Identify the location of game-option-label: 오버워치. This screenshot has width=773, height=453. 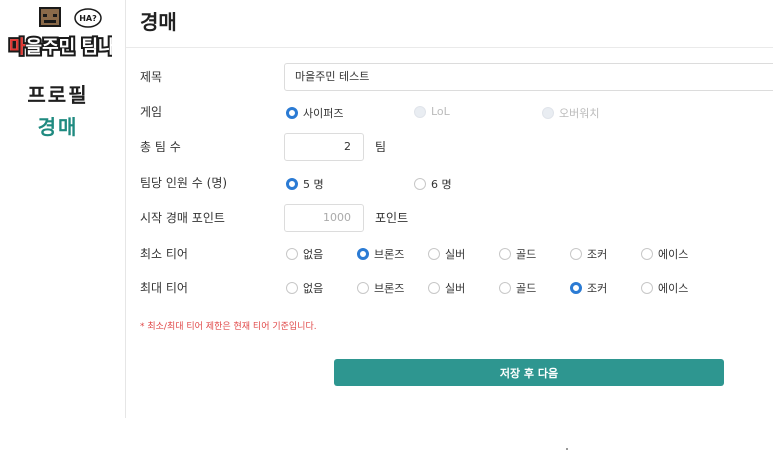
(579, 113).